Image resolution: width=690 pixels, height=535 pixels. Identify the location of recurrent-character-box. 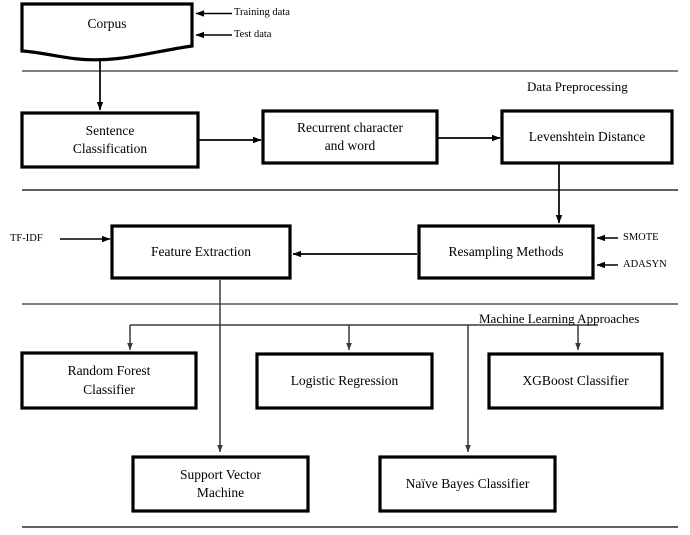
(350, 137).